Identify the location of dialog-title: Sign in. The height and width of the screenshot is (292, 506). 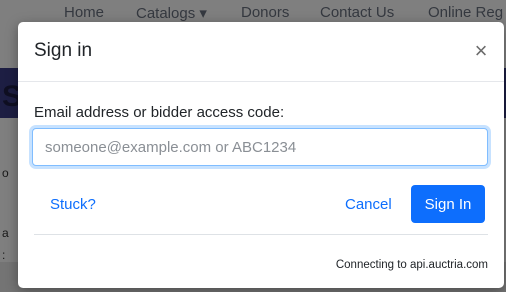
(63, 50).